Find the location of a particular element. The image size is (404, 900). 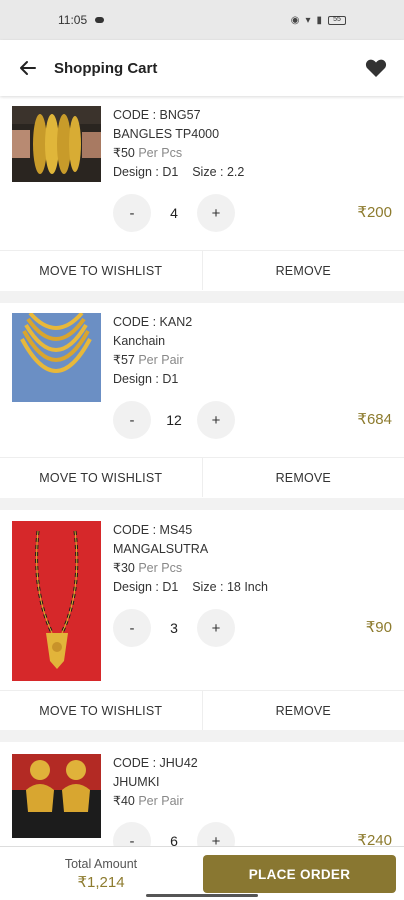

status-time: 11:05 is located at coordinates (73, 20).